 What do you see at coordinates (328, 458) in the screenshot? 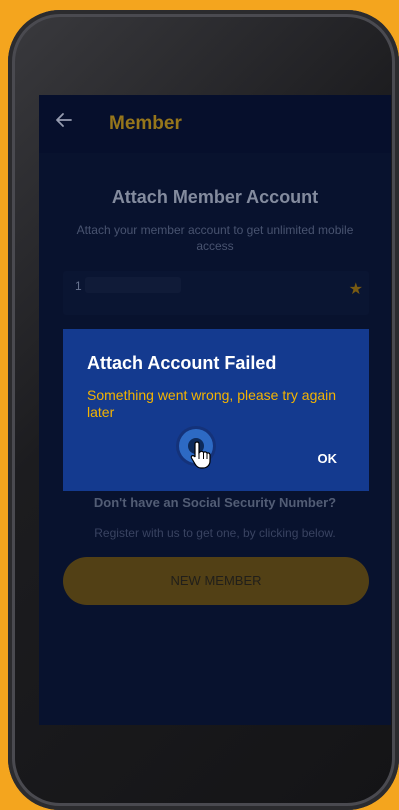
I see `ok-button: OK` at bounding box center [328, 458].